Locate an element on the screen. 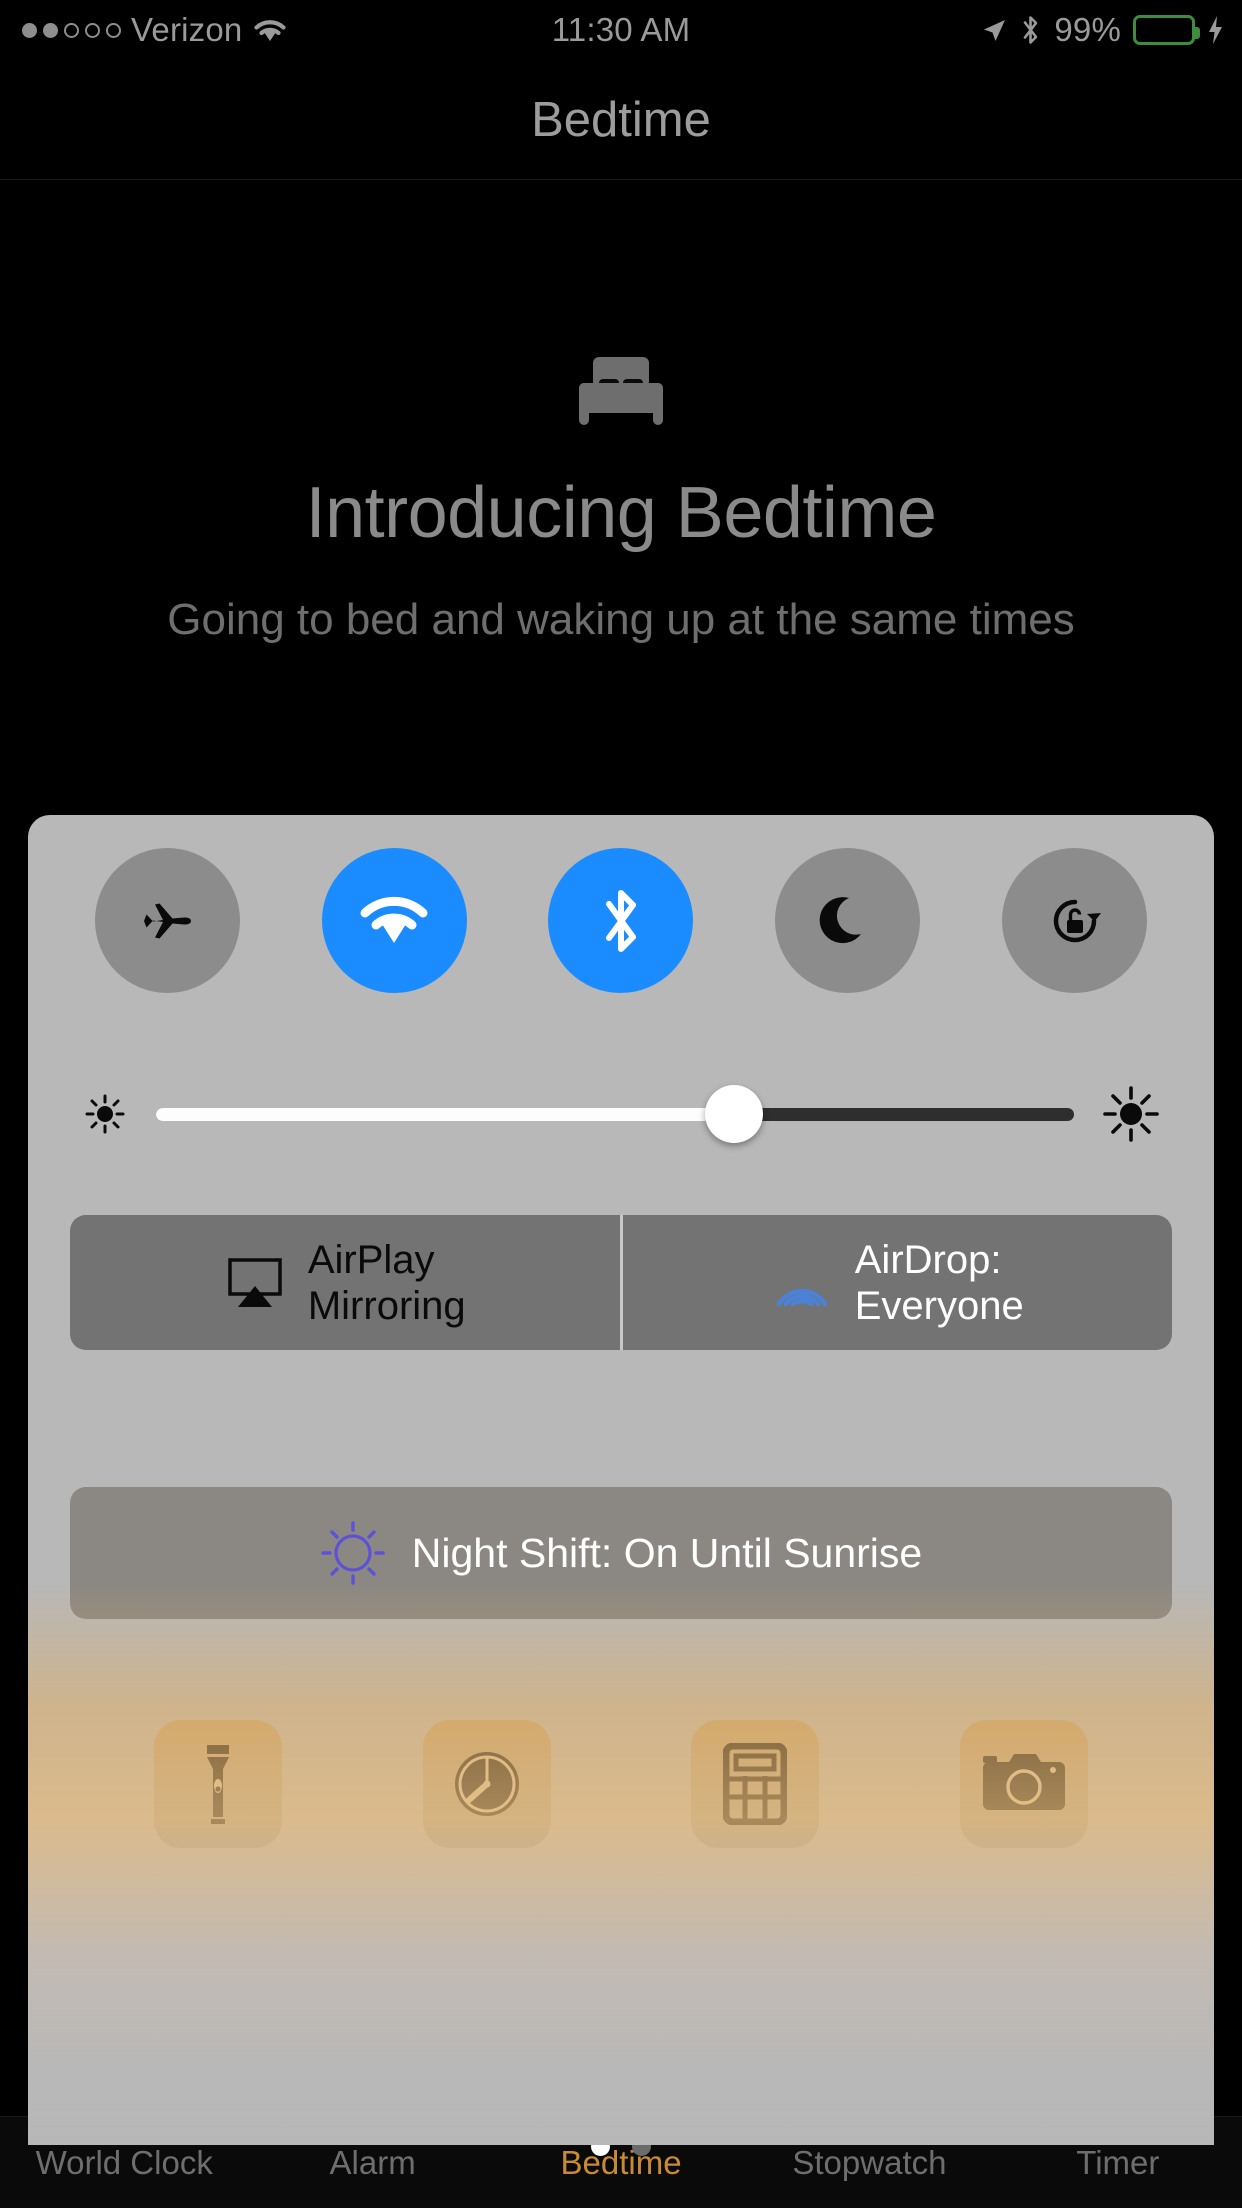  brightness-slider-row is located at coordinates (621, 1114).